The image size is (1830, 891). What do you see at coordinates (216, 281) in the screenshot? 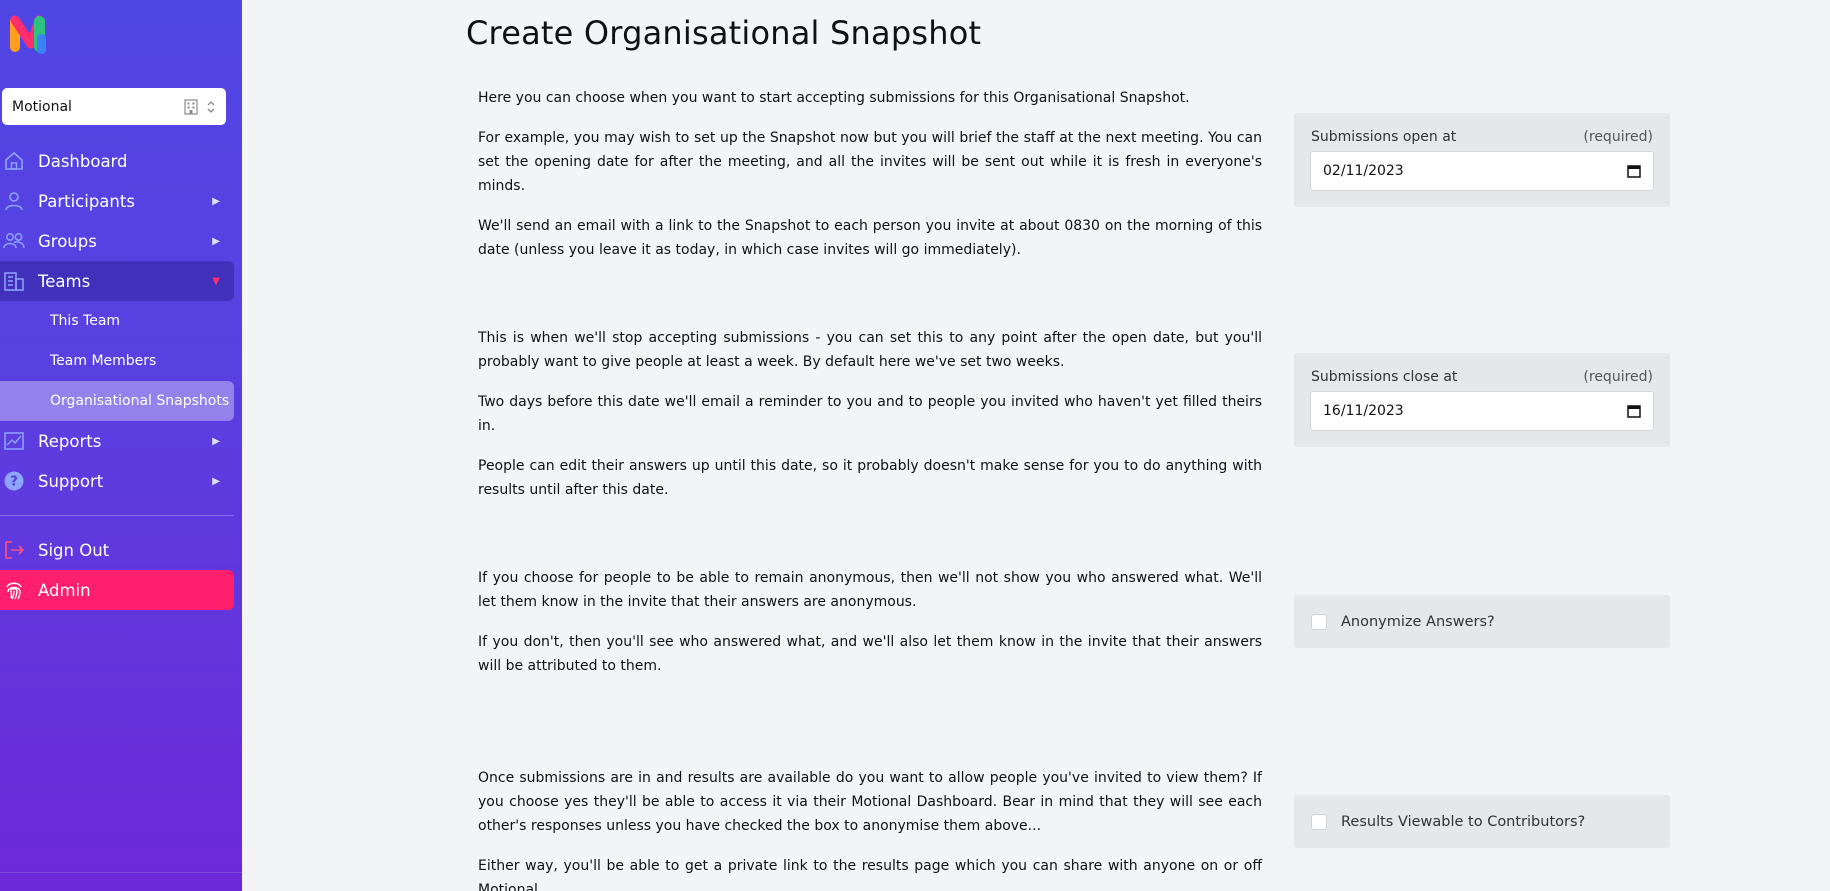
I see `collapse-arrow-icon: ▼` at bounding box center [216, 281].